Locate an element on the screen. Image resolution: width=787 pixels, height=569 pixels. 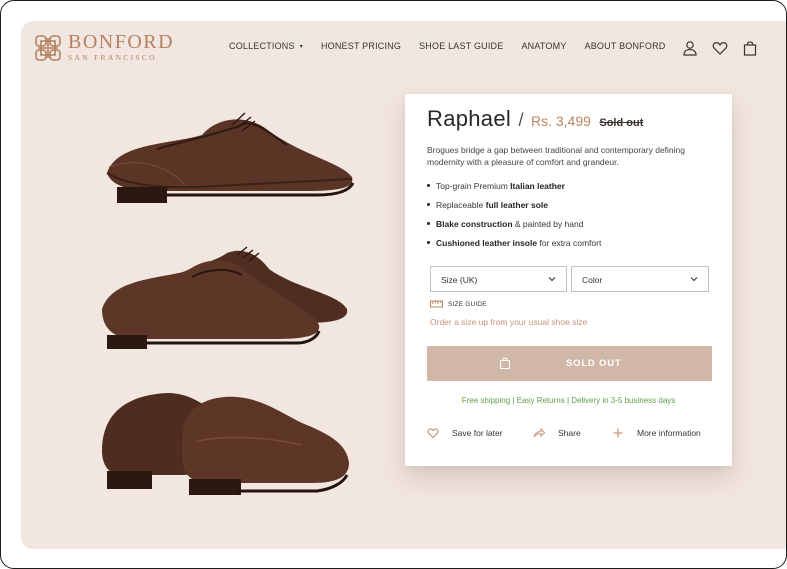
user-icon is located at coordinates (690, 48).